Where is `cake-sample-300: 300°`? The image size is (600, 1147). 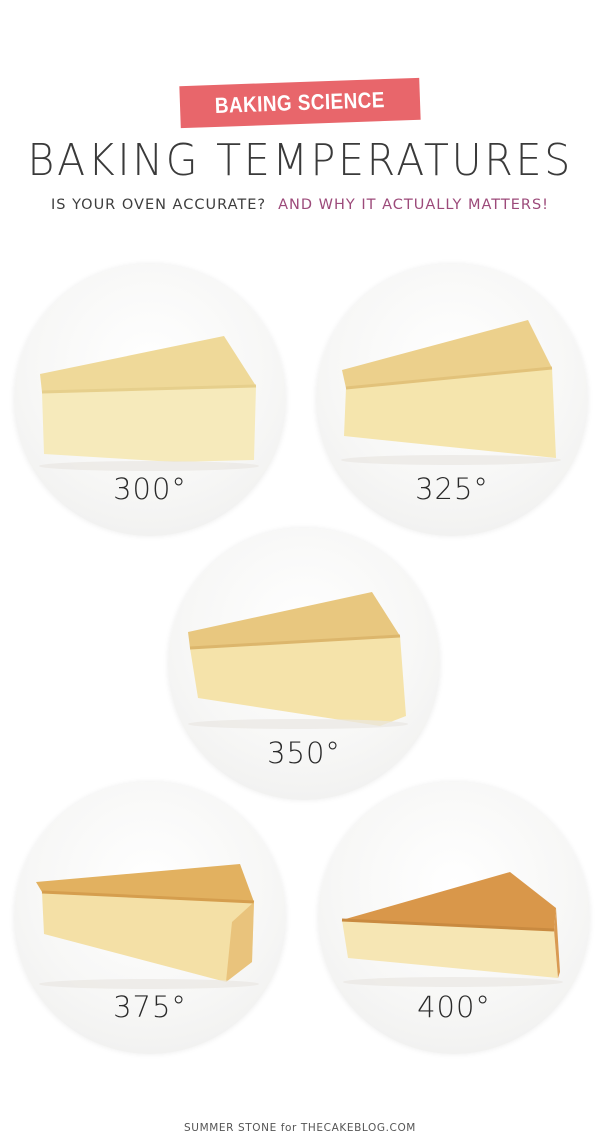
cake-sample-300: 300° is located at coordinates (150, 400).